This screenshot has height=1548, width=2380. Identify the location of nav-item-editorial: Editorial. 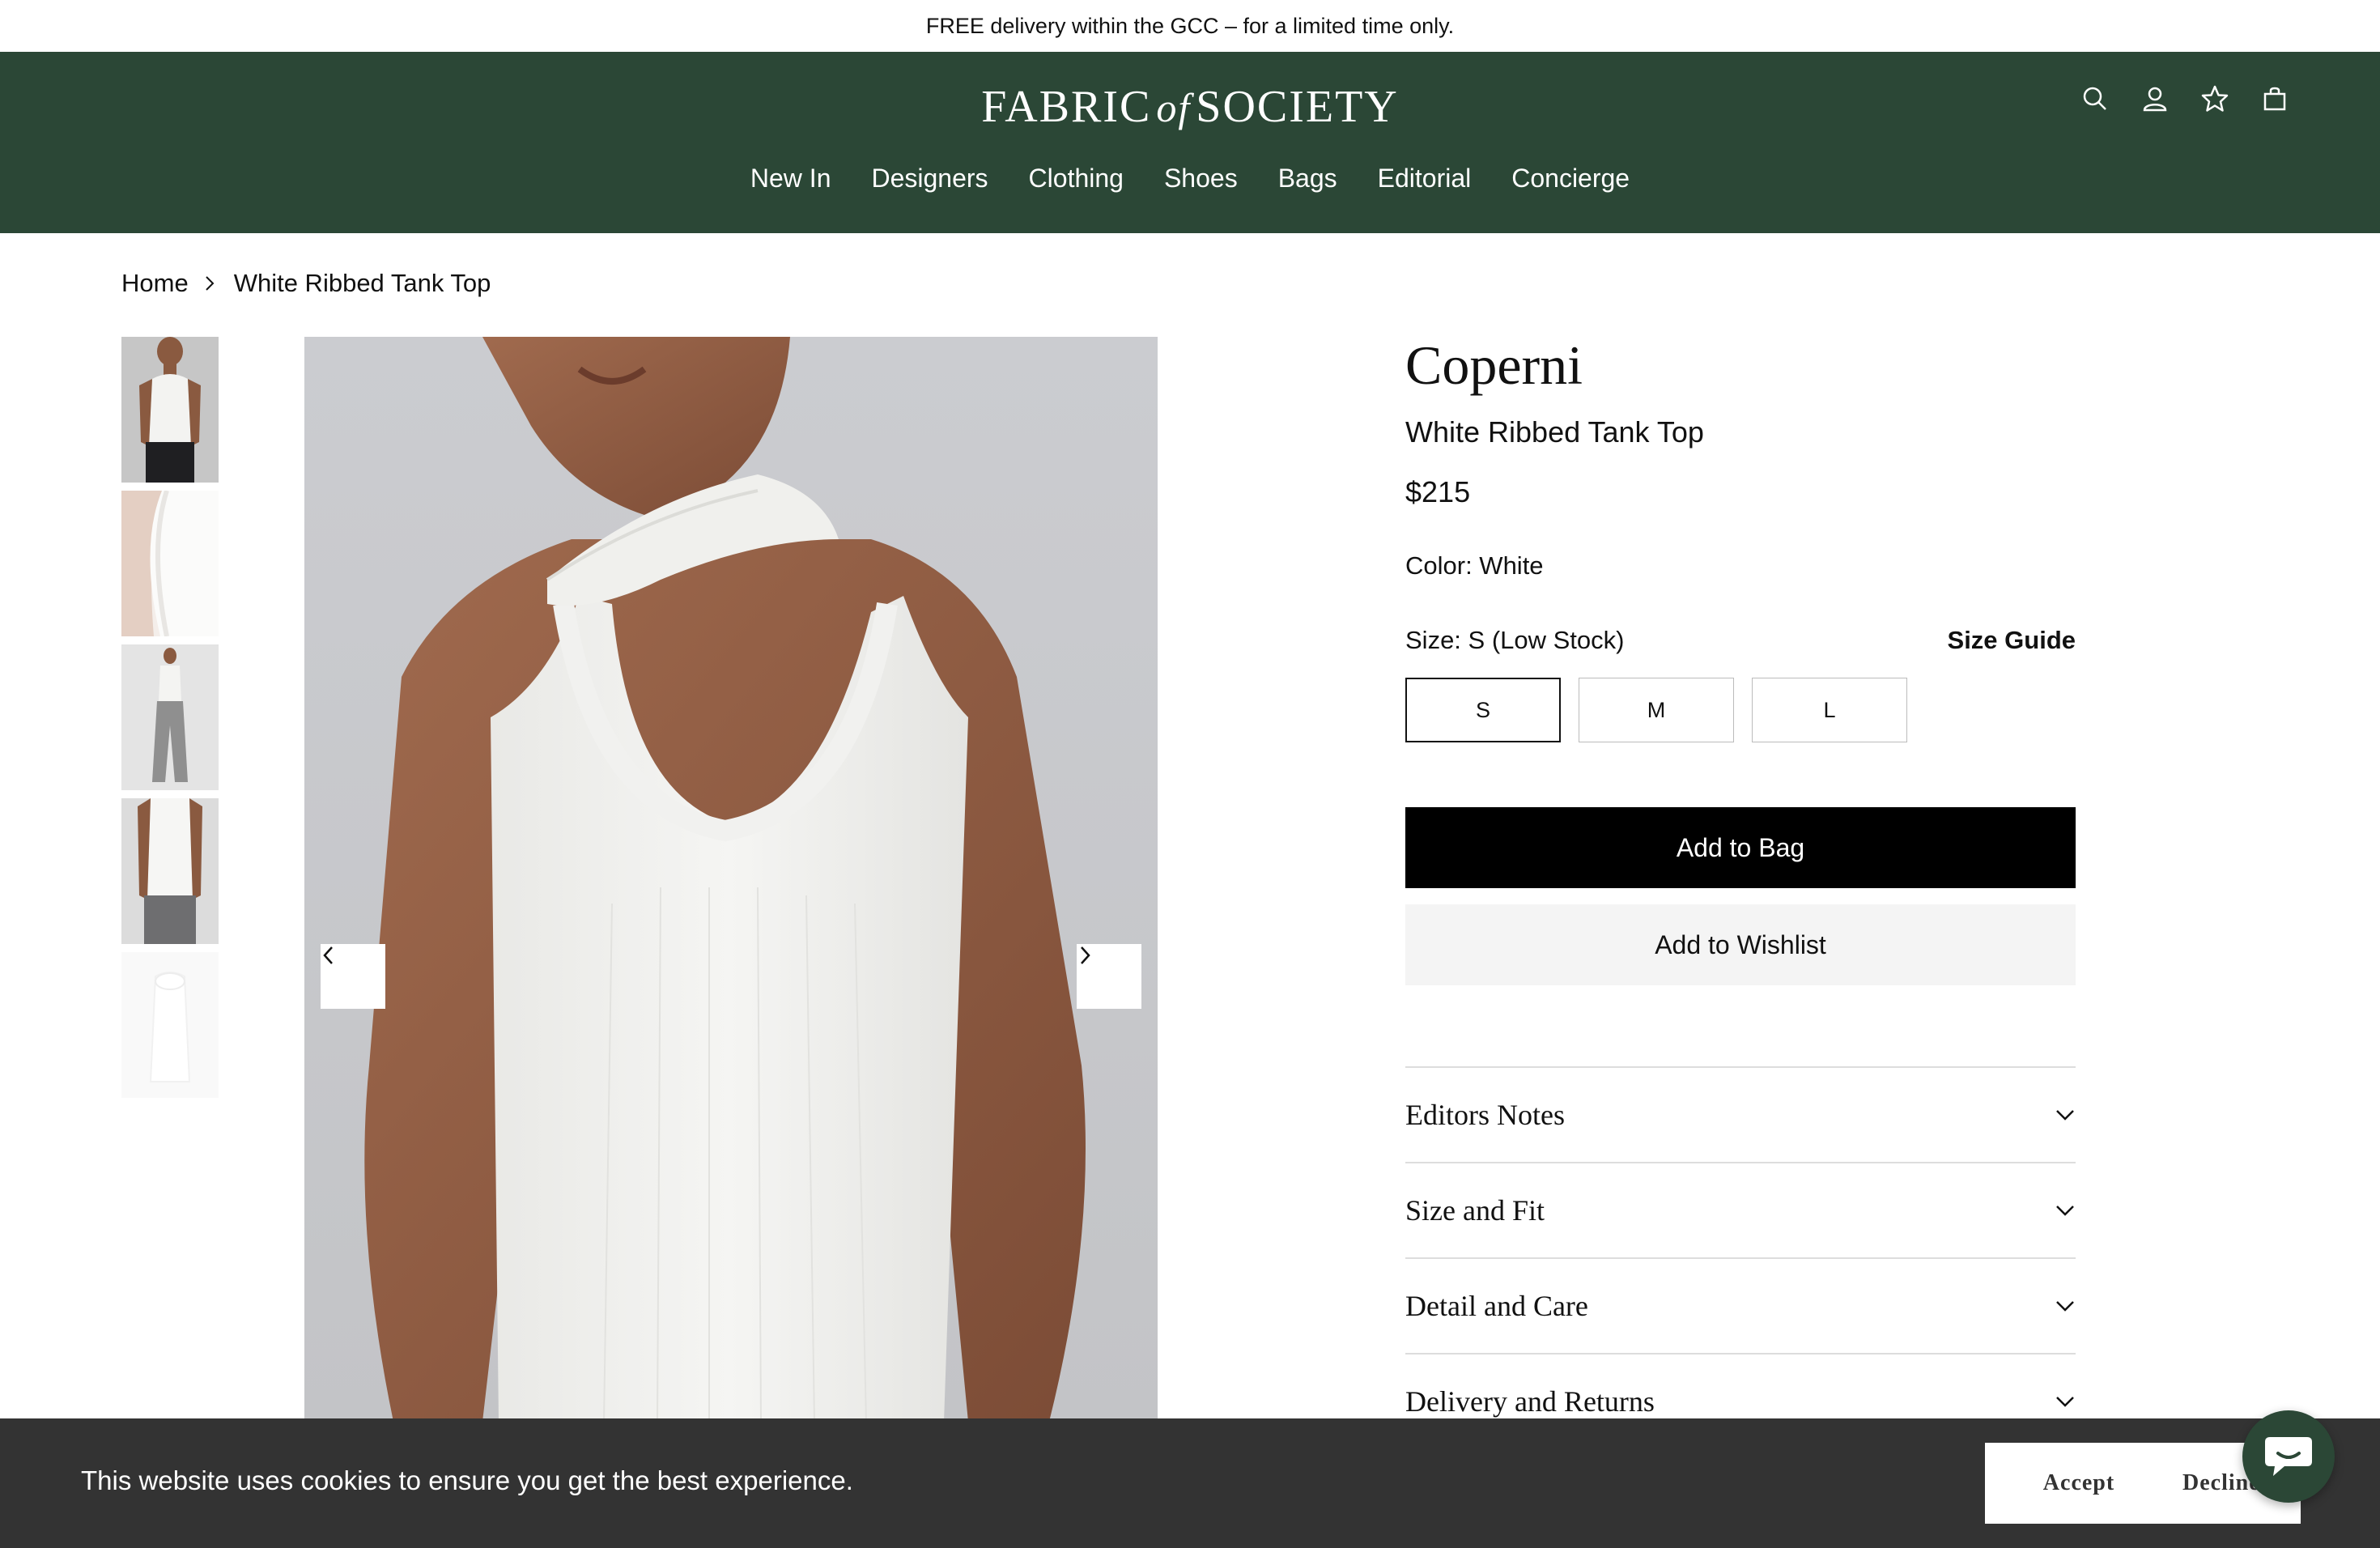
(1425, 179).